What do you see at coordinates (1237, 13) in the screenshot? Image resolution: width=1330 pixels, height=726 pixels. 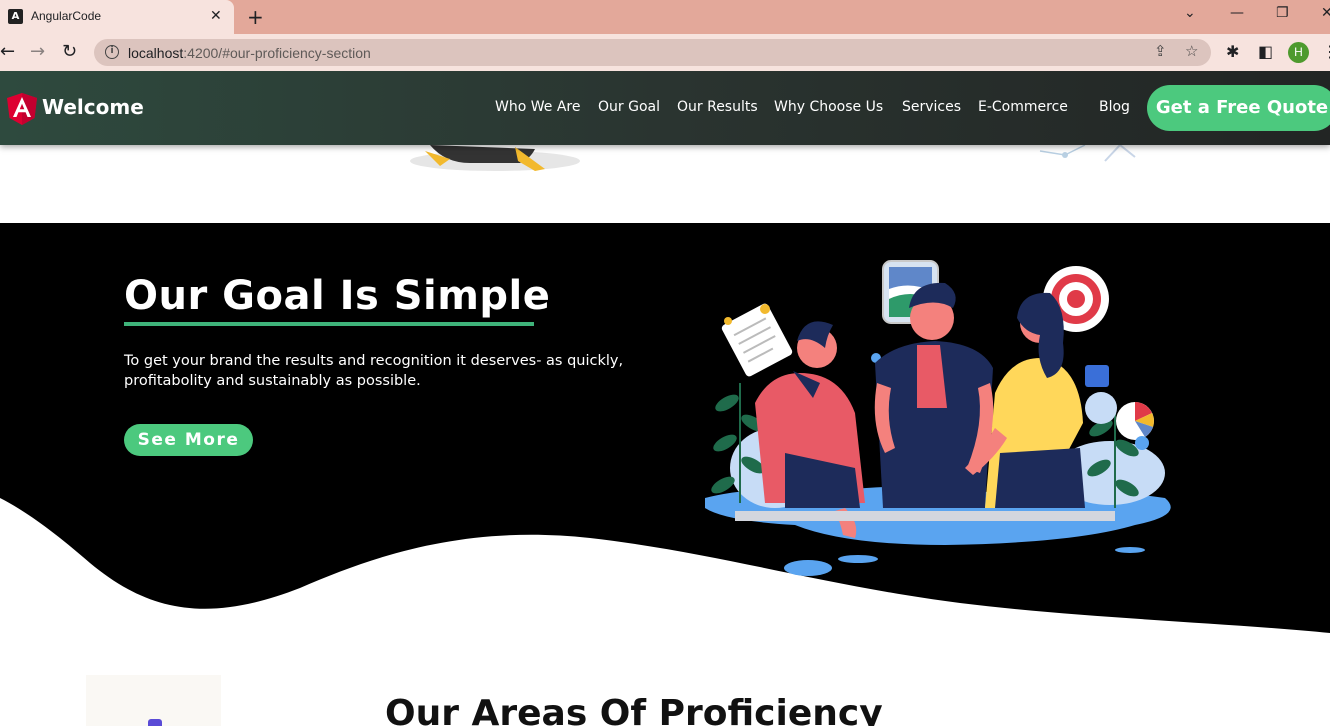 I see `minimize-icon: —` at bounding box center [1237, 13].